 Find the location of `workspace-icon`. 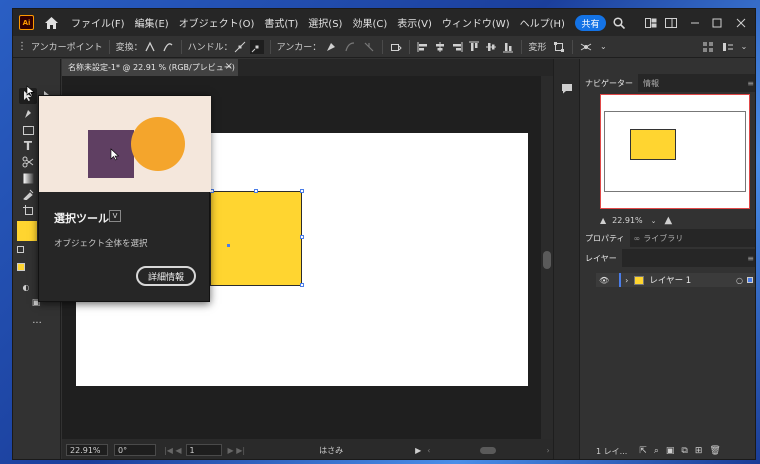

workspace-icon is located at coordinates (671, 23).